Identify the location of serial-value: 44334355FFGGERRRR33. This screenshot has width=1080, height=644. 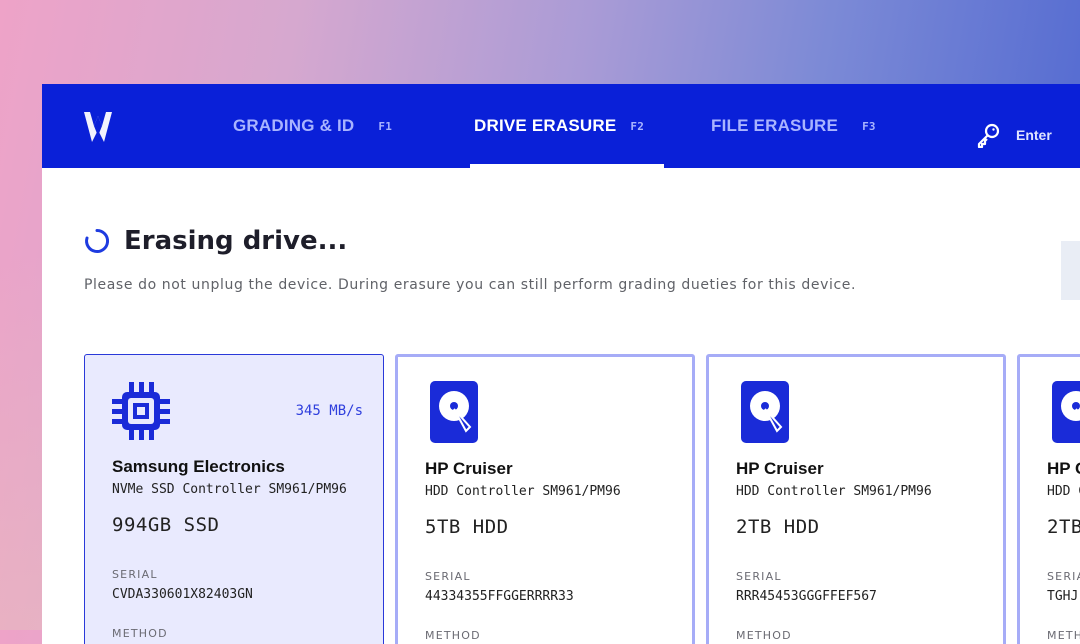
(499, 596).